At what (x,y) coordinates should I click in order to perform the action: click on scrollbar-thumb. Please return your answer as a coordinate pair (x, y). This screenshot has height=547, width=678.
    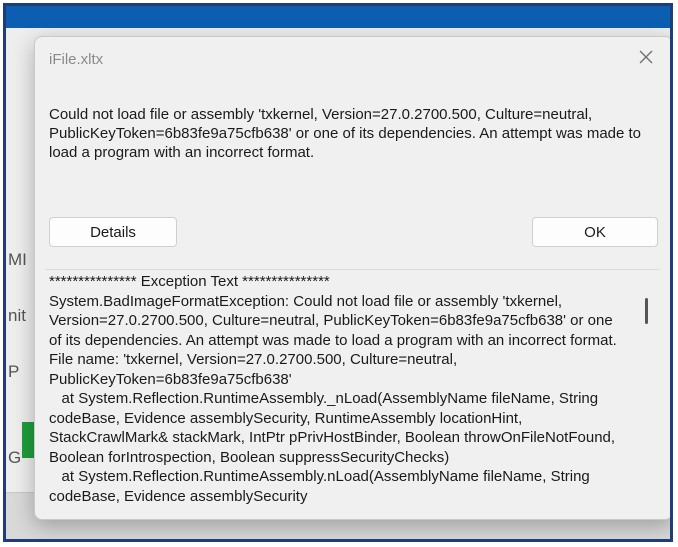
    Looking at the image, I should click on (646, 311).